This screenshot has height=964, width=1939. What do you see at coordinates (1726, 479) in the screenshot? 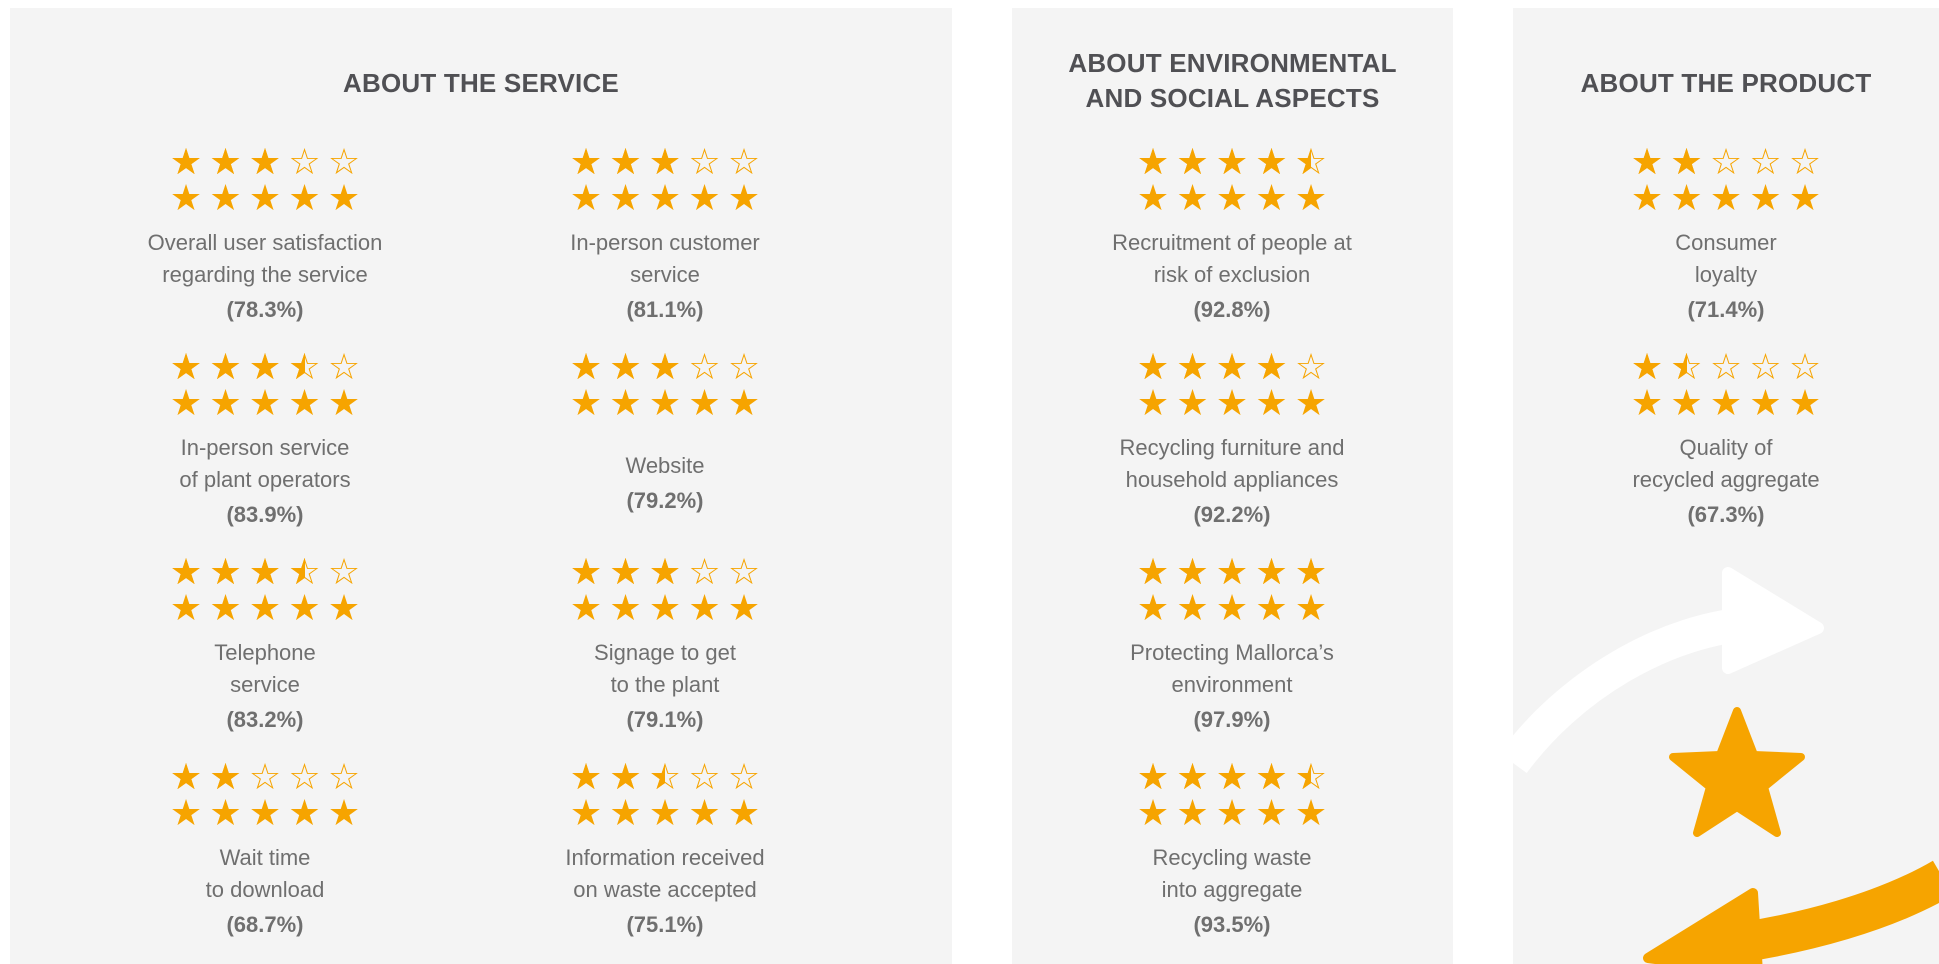
I see `rating-label-line: recycled aggregate` at bounding box center [1726, 479].